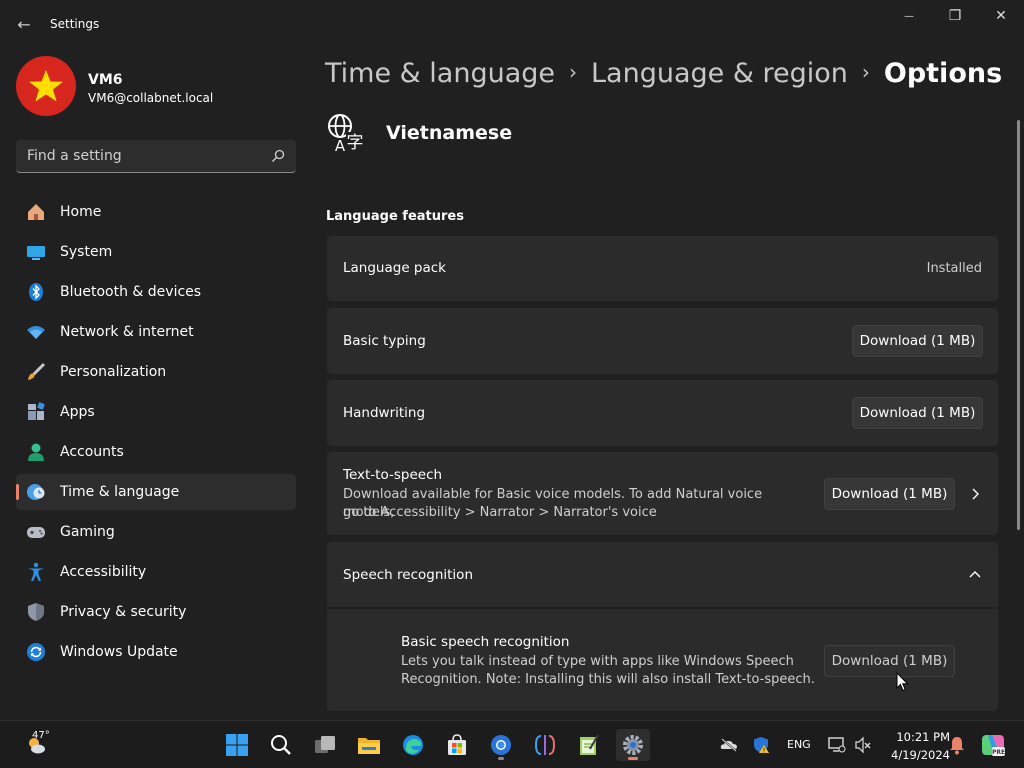  I want to click on speech-recognition-card: Speech recognition, so click(662, 574).